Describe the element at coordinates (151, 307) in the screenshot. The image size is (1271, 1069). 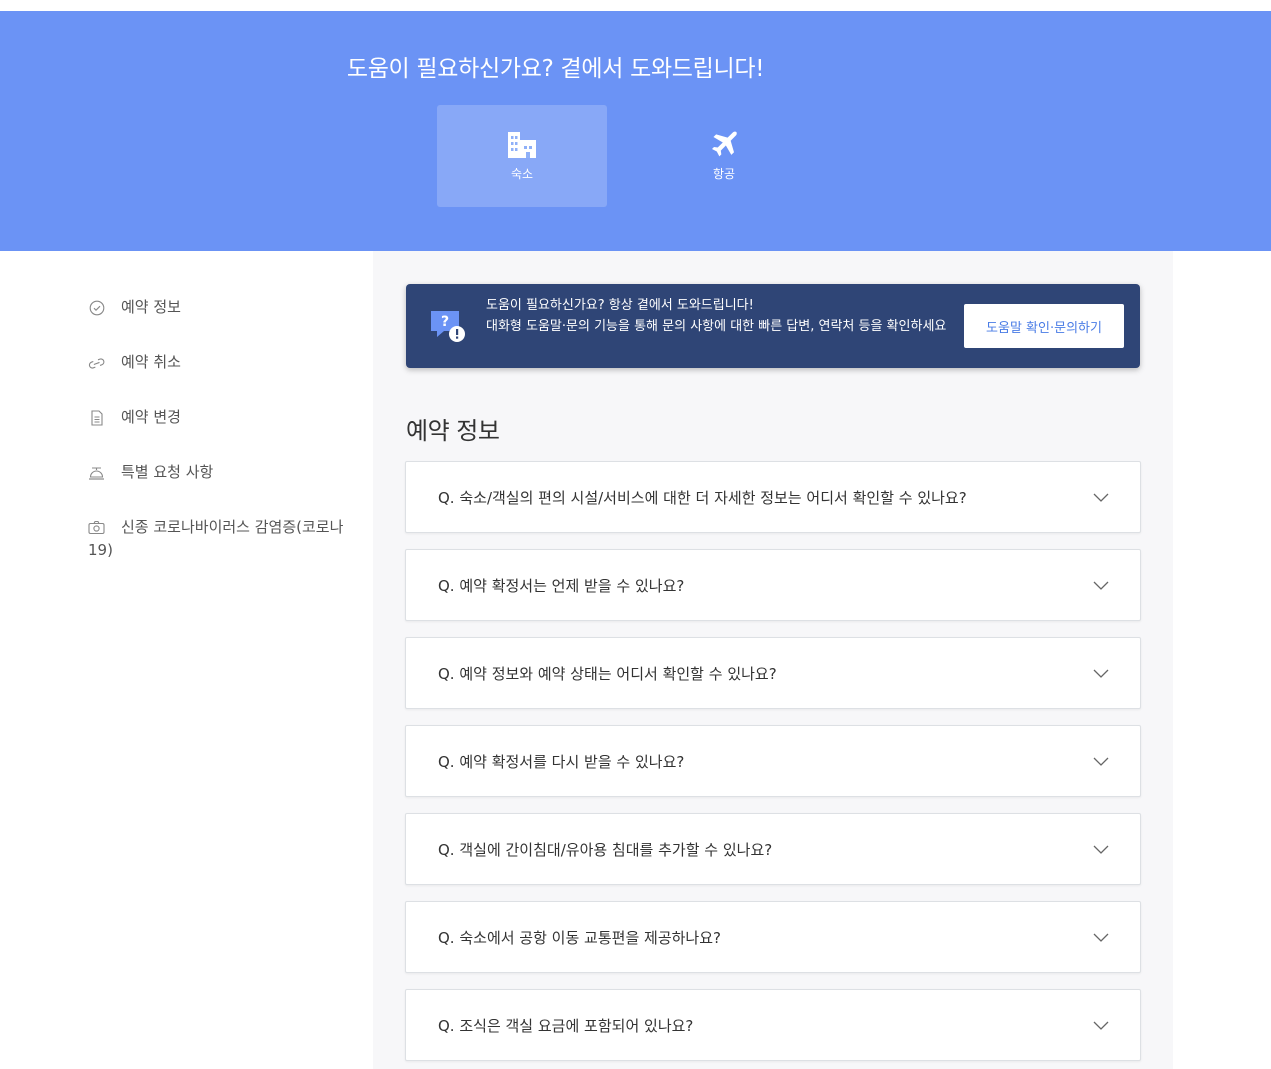
I see `sidebar-item-label: 예약 정보` at that location.